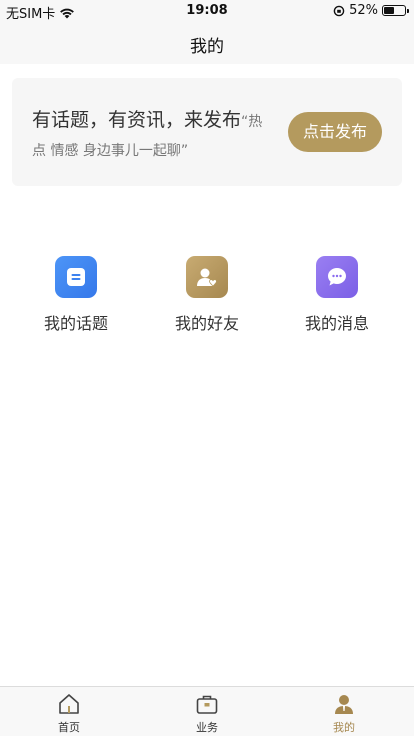 The width and height of the screenshot is (414, 736). What do you see at coordinates (339, 10) in the screenshot?
I see `orientation-lock-icon` at bounding box center [339, 10].